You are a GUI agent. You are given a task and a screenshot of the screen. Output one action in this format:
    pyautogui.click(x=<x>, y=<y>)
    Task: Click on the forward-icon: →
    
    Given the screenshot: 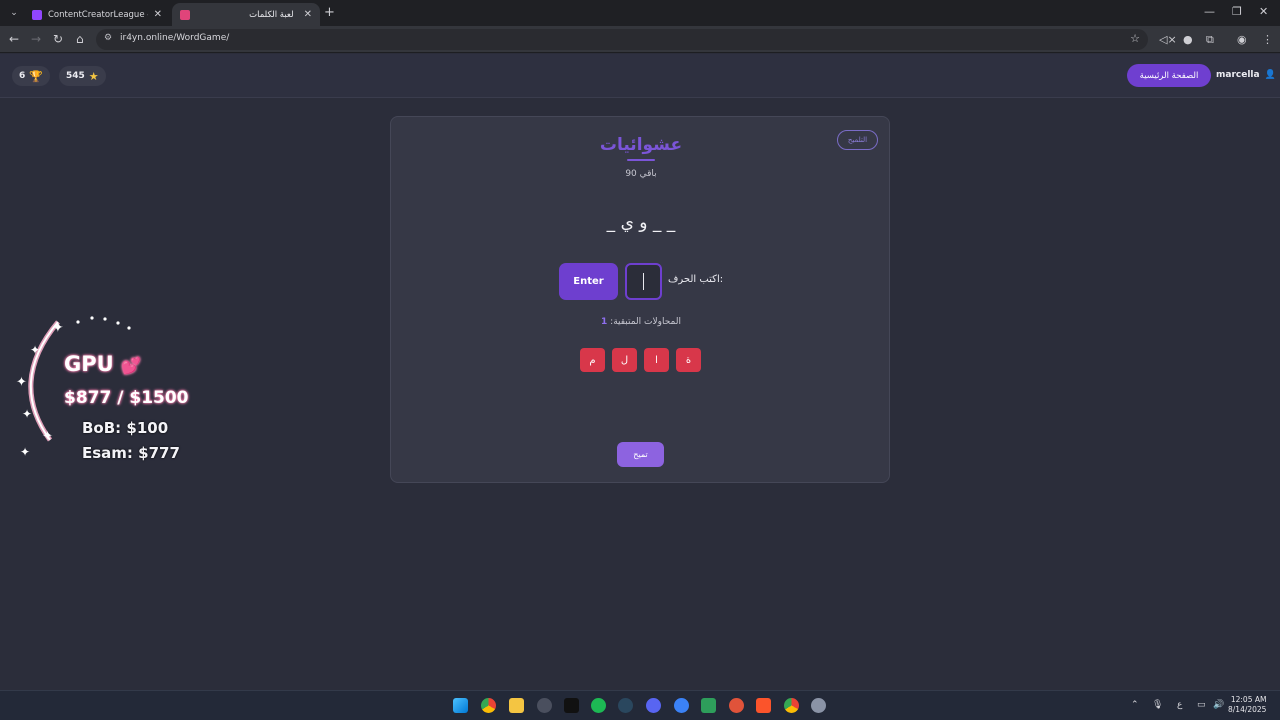 What is the action you would take?
    pyautogui.click(x=36, y=39)
    